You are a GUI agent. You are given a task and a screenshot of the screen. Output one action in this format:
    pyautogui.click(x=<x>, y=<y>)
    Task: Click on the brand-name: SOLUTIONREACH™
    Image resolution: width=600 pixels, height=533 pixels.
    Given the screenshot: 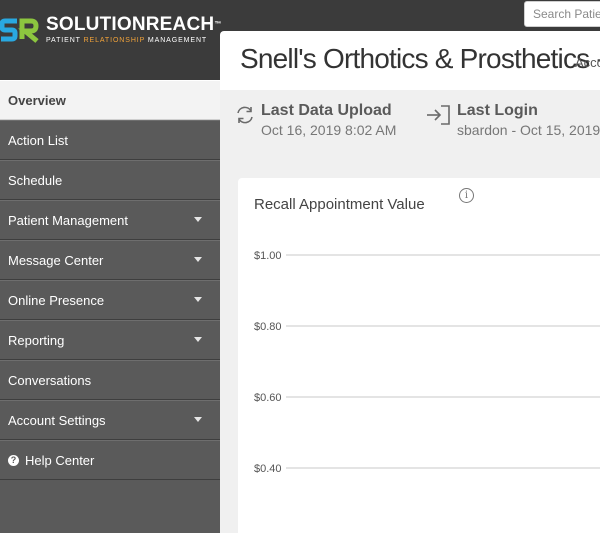 What is the action you would take?
    pyautogui.click(x=134, y=24)
    